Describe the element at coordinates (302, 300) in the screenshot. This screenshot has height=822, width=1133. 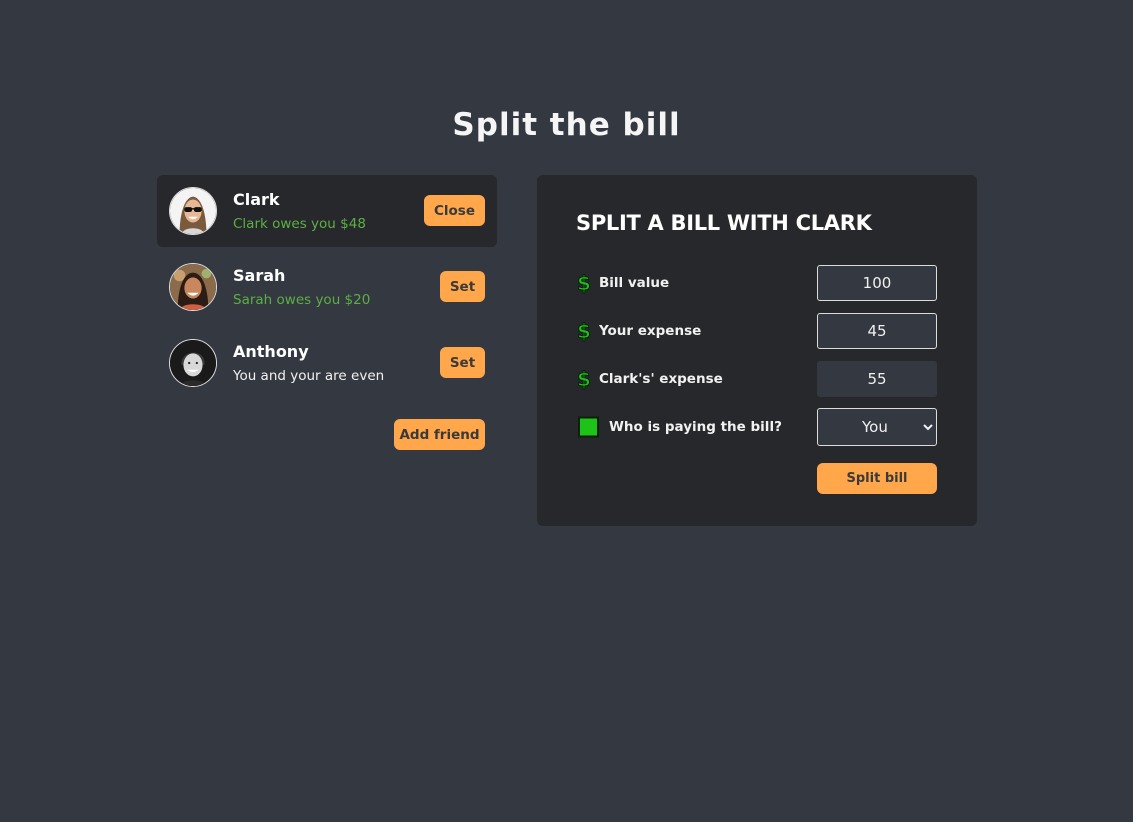
I see `friend-balance-status: Sarah owes you $20` at that location.